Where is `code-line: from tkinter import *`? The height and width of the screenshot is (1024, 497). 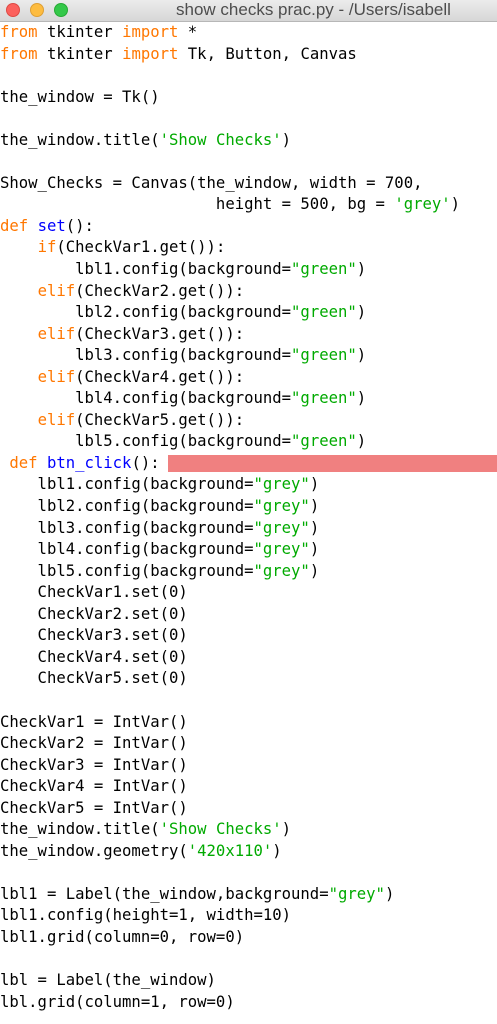
code-line: from tkinter import * is located at coordinates (248, 33).